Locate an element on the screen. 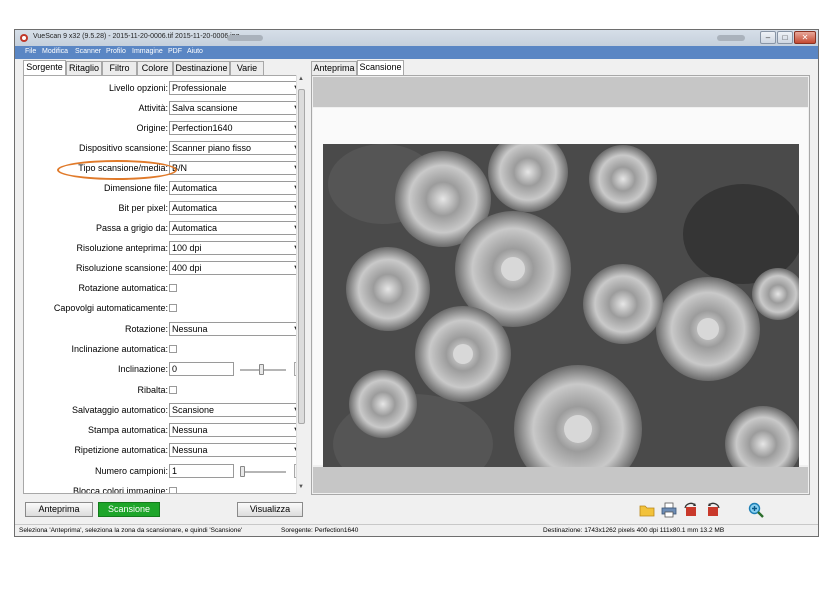  close-button: ✕ is located at coordinates (805, 37).